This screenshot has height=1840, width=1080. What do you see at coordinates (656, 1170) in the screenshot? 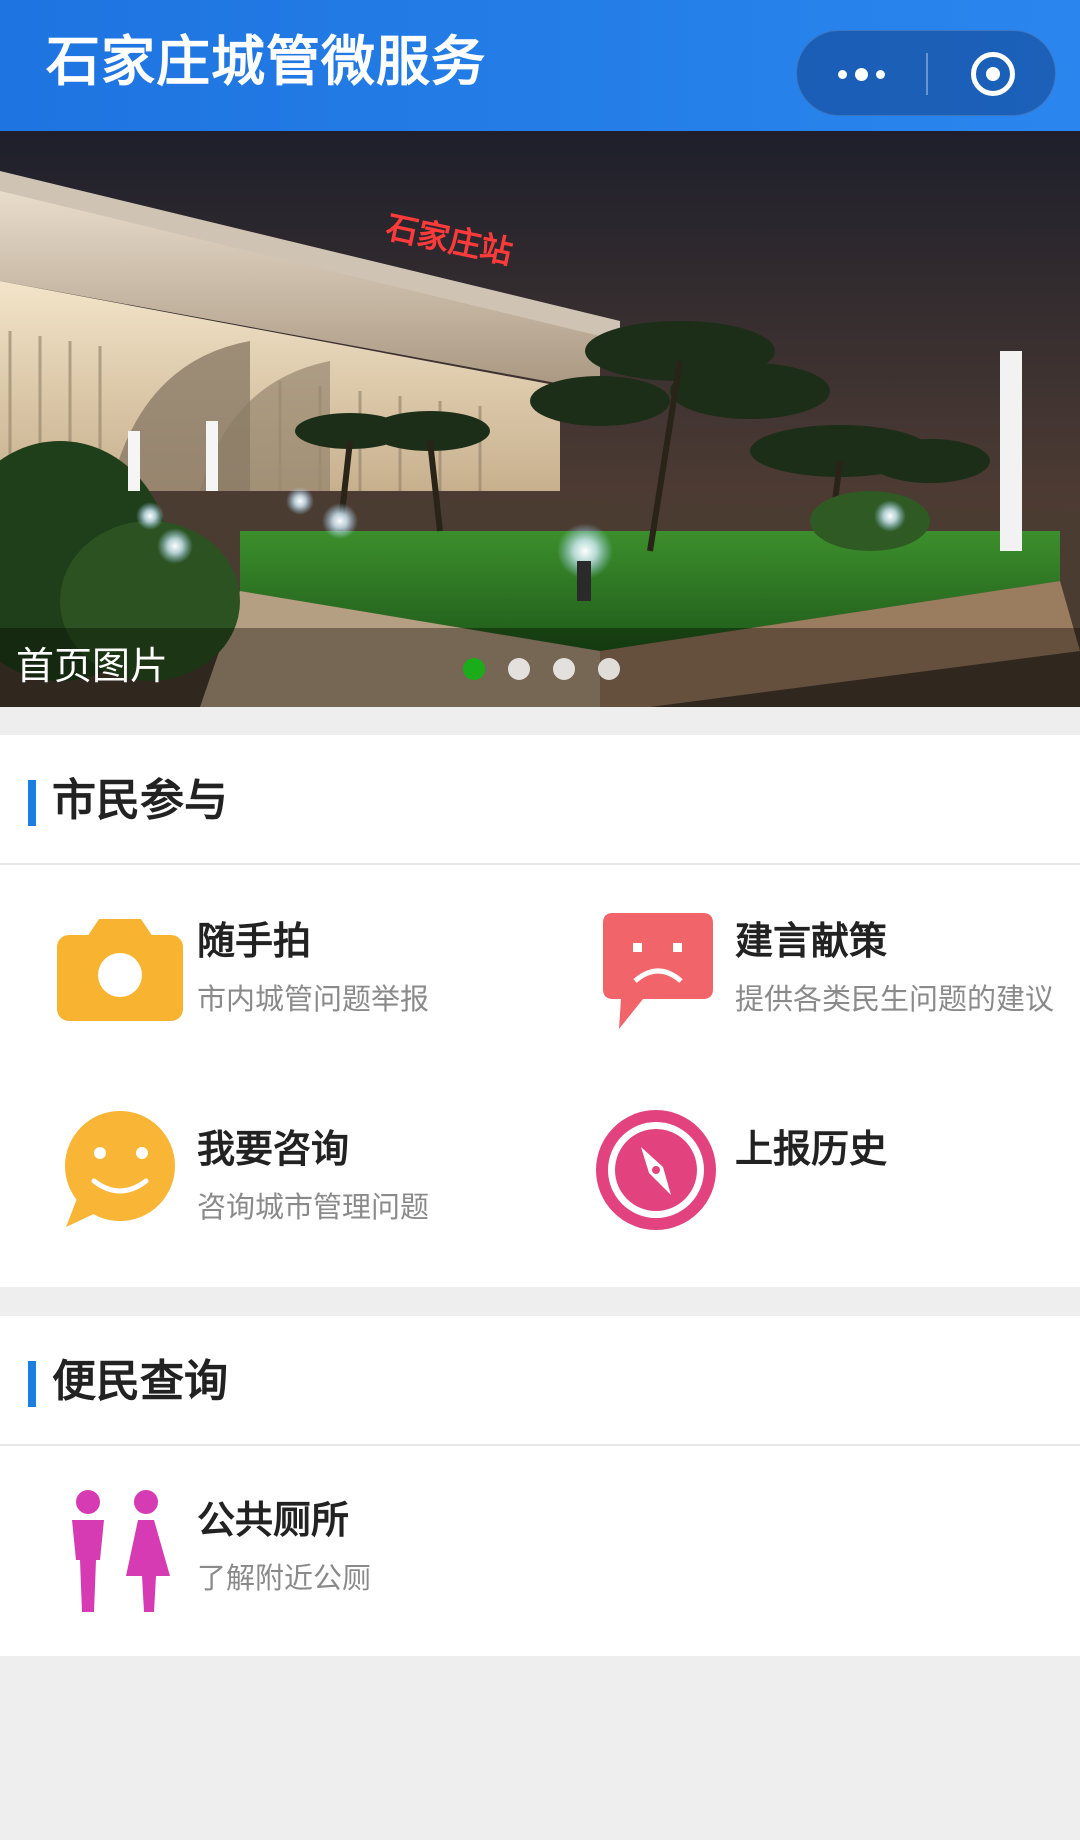
I see `compass-icon` at bounding box center [656, 1170].